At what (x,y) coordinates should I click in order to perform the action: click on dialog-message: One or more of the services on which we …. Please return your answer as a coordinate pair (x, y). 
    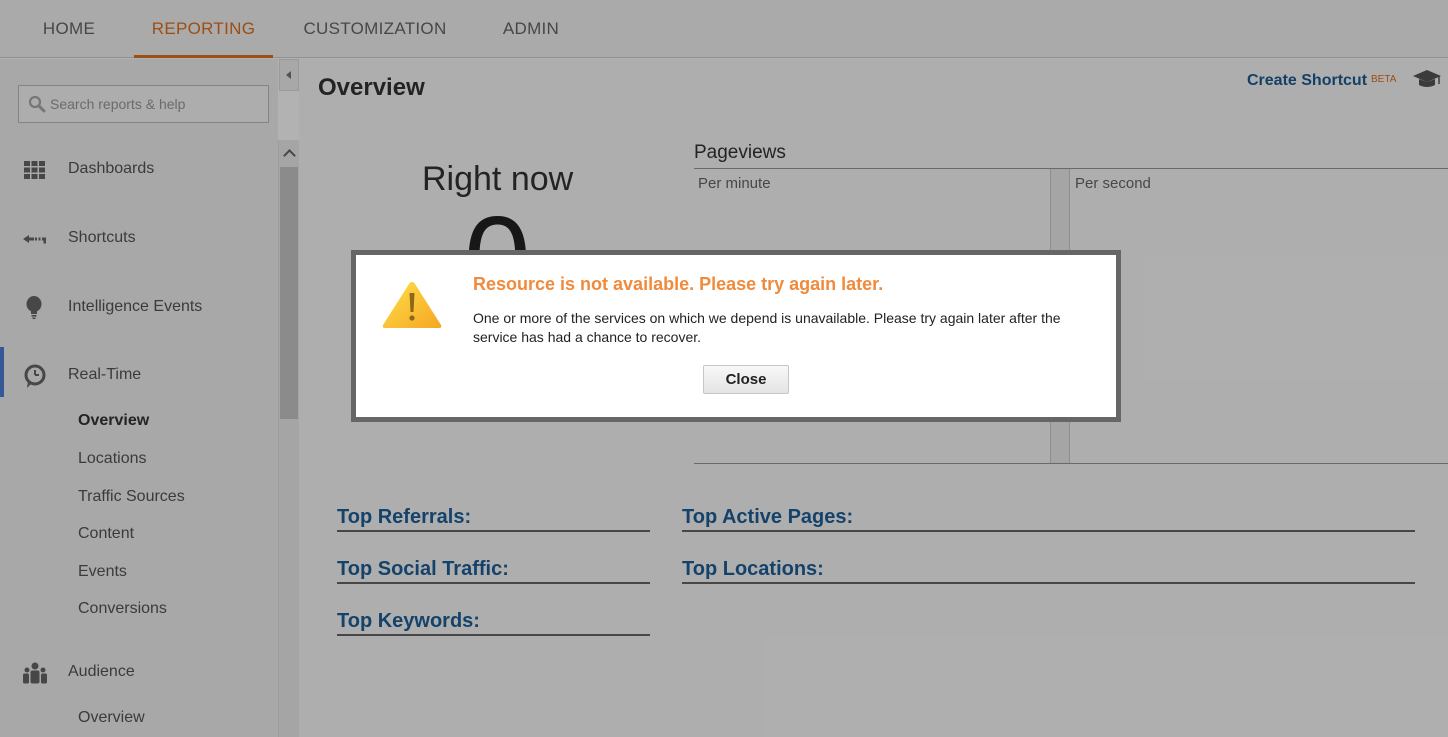
    Looking at the image, I should click on (767, 327).